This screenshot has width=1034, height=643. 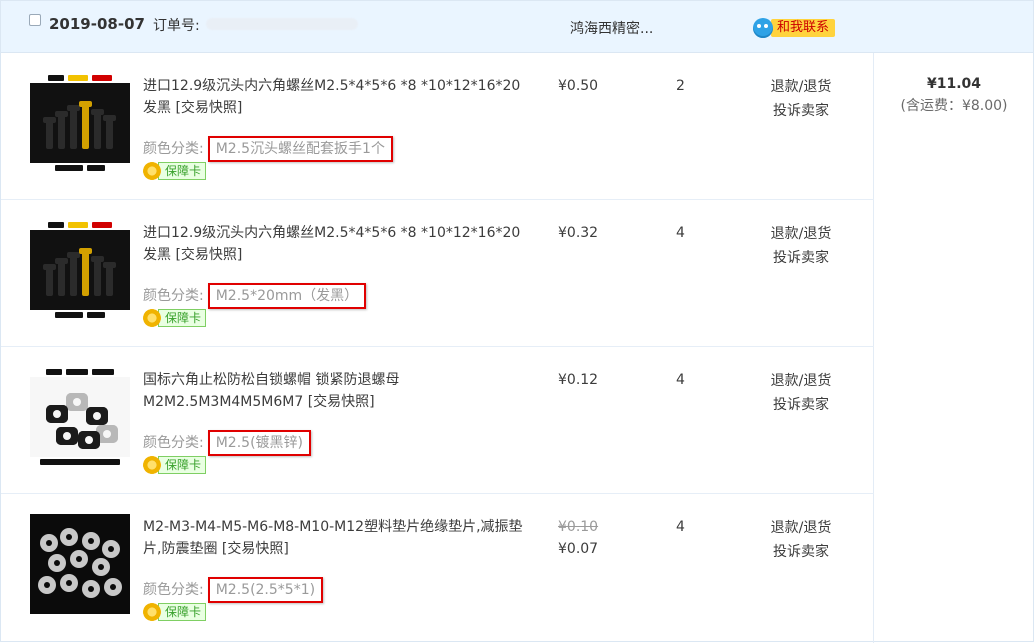 I want to click on quantity-value: 2, so click(x=680, y=86).